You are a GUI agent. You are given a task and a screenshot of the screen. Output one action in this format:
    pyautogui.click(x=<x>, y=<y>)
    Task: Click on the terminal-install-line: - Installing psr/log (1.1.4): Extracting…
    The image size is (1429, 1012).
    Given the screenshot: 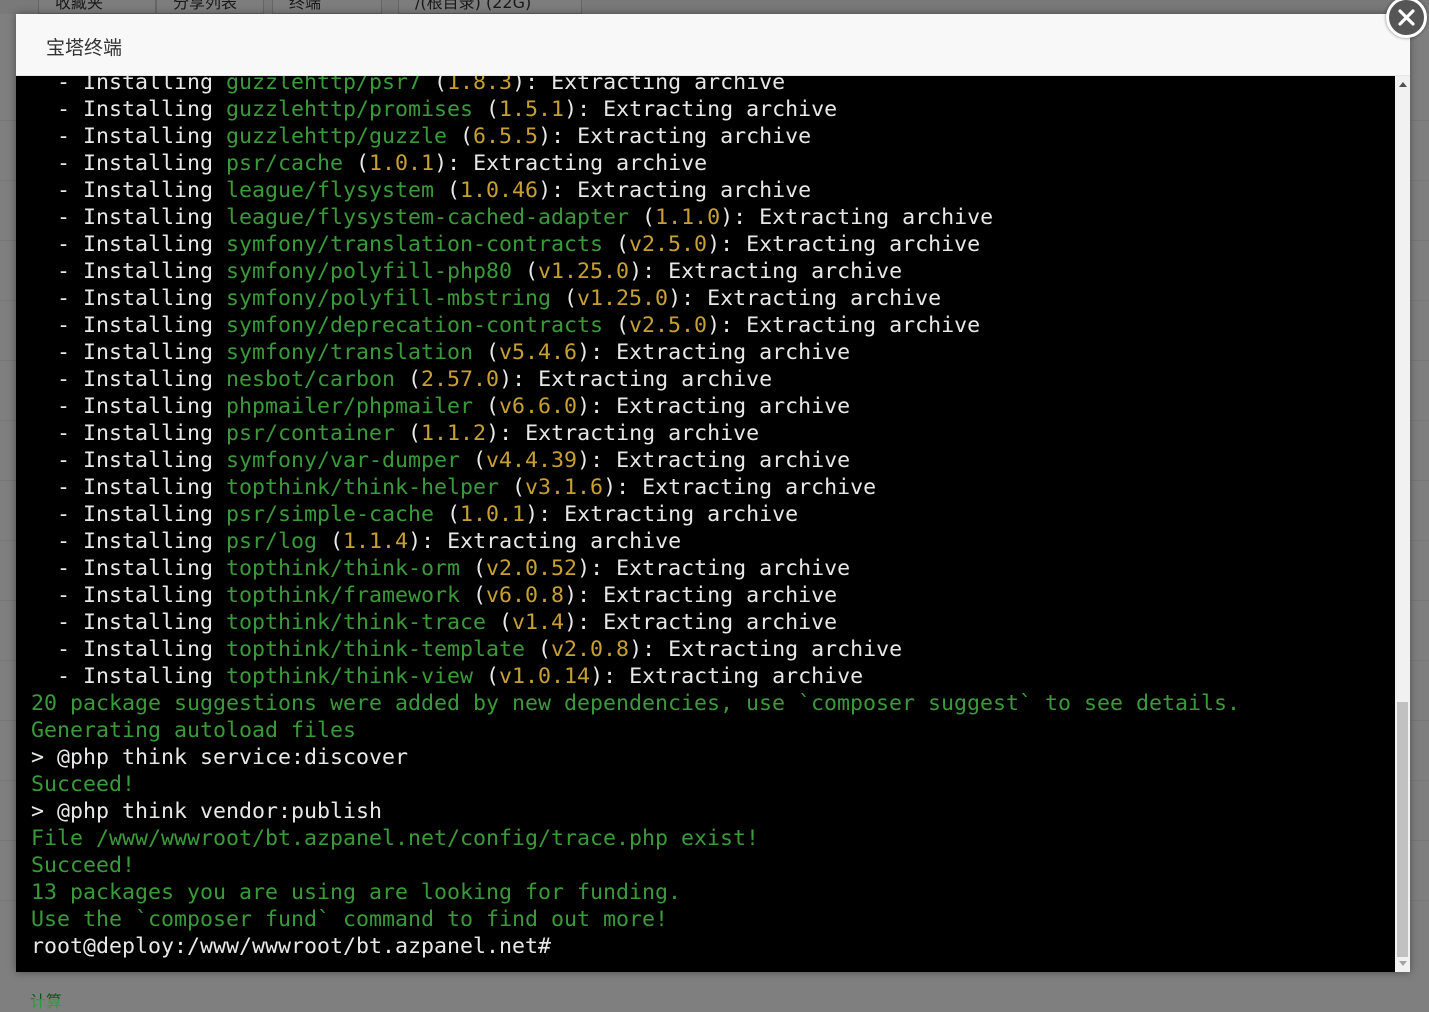 What is the action you would take?
    pyautogui.click(x=635, y=541)
    